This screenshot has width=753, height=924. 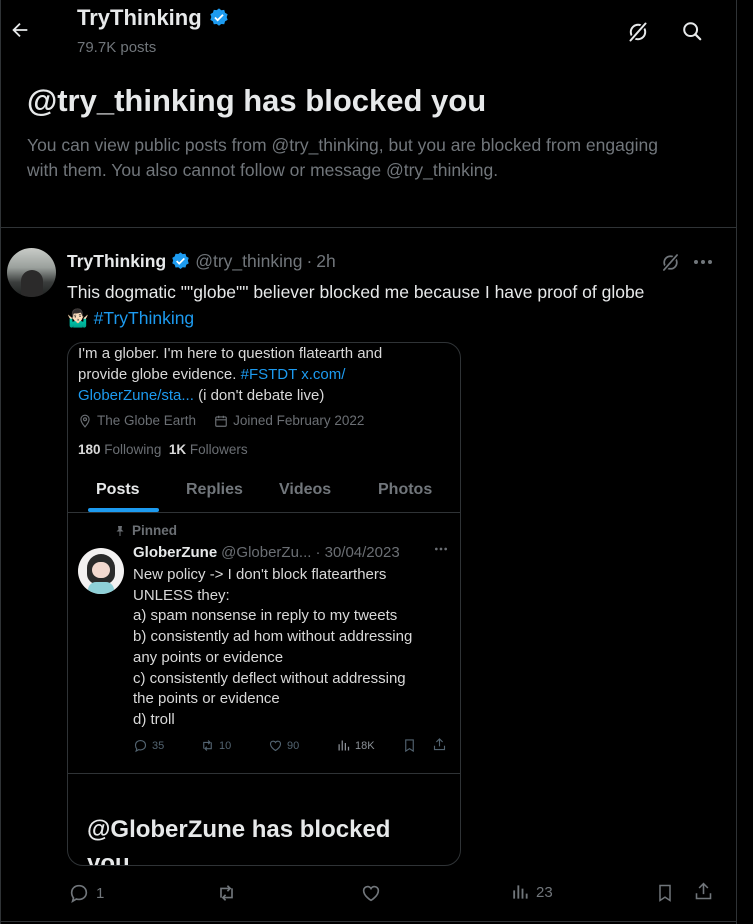 I want to click on post-hashtag: #TryThinking, so click(x=144, y=318).